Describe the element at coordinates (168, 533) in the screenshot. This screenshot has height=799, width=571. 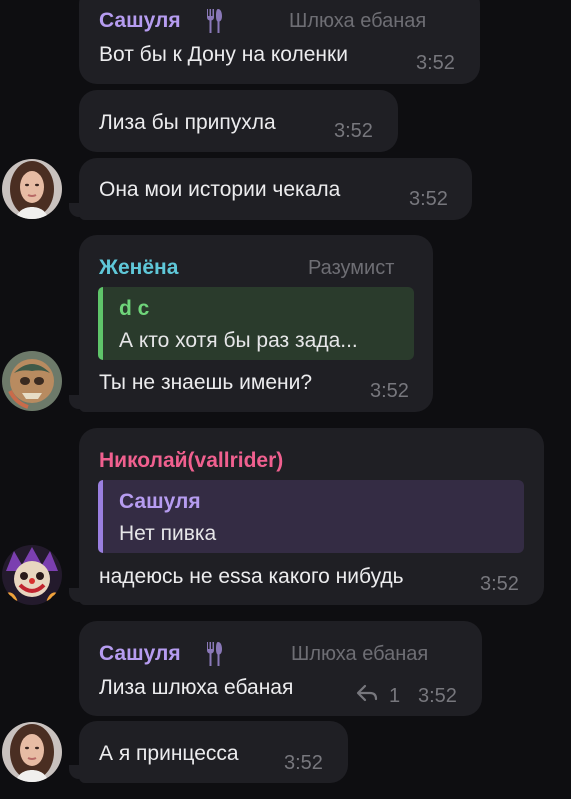
I see `quote-text: Нет пивка` at that location.